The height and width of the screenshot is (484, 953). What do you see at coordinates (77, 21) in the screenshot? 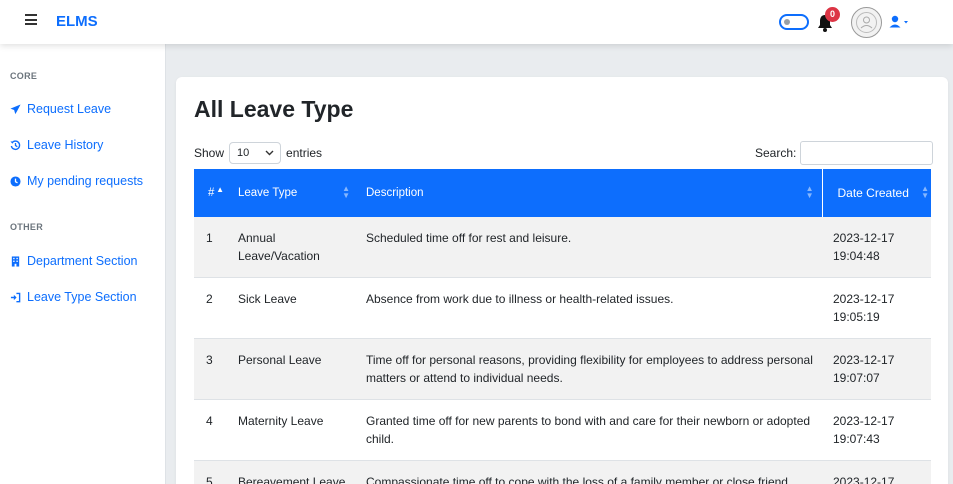
I see `brand-logo: ELMS` at bounding box center [77, 21].